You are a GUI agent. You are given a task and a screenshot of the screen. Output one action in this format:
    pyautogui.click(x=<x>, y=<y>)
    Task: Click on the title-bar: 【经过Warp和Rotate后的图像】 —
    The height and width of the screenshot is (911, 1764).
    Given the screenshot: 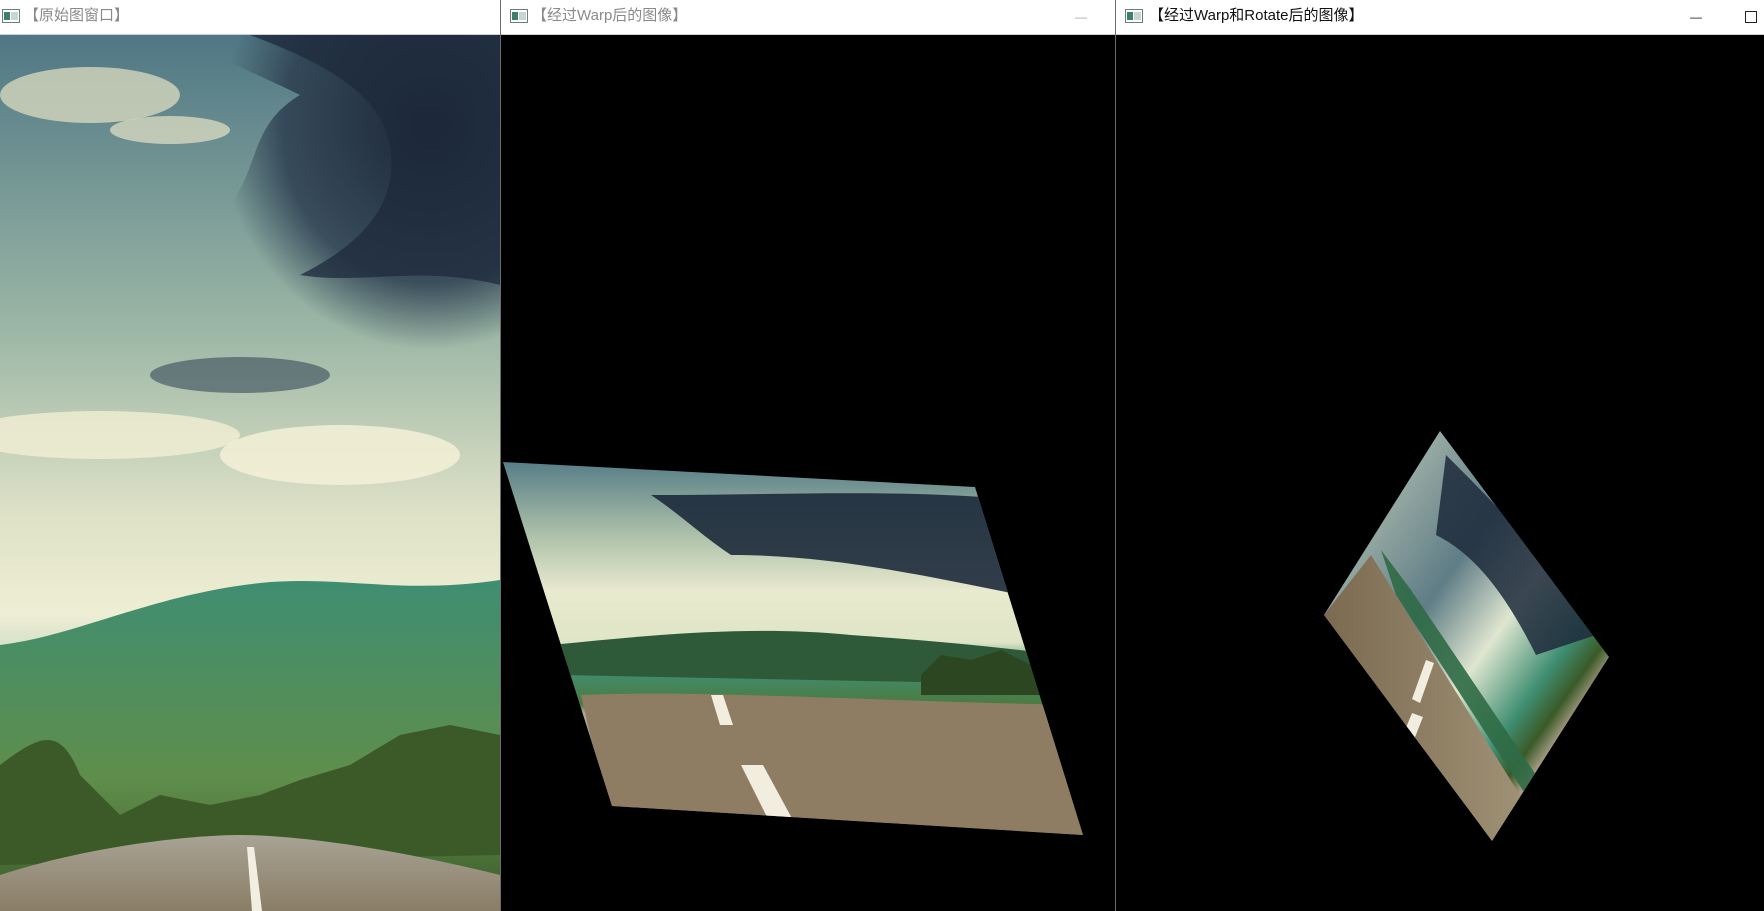 What is the action you would take?
    pyautogui.click(x=1440, y=17)
    